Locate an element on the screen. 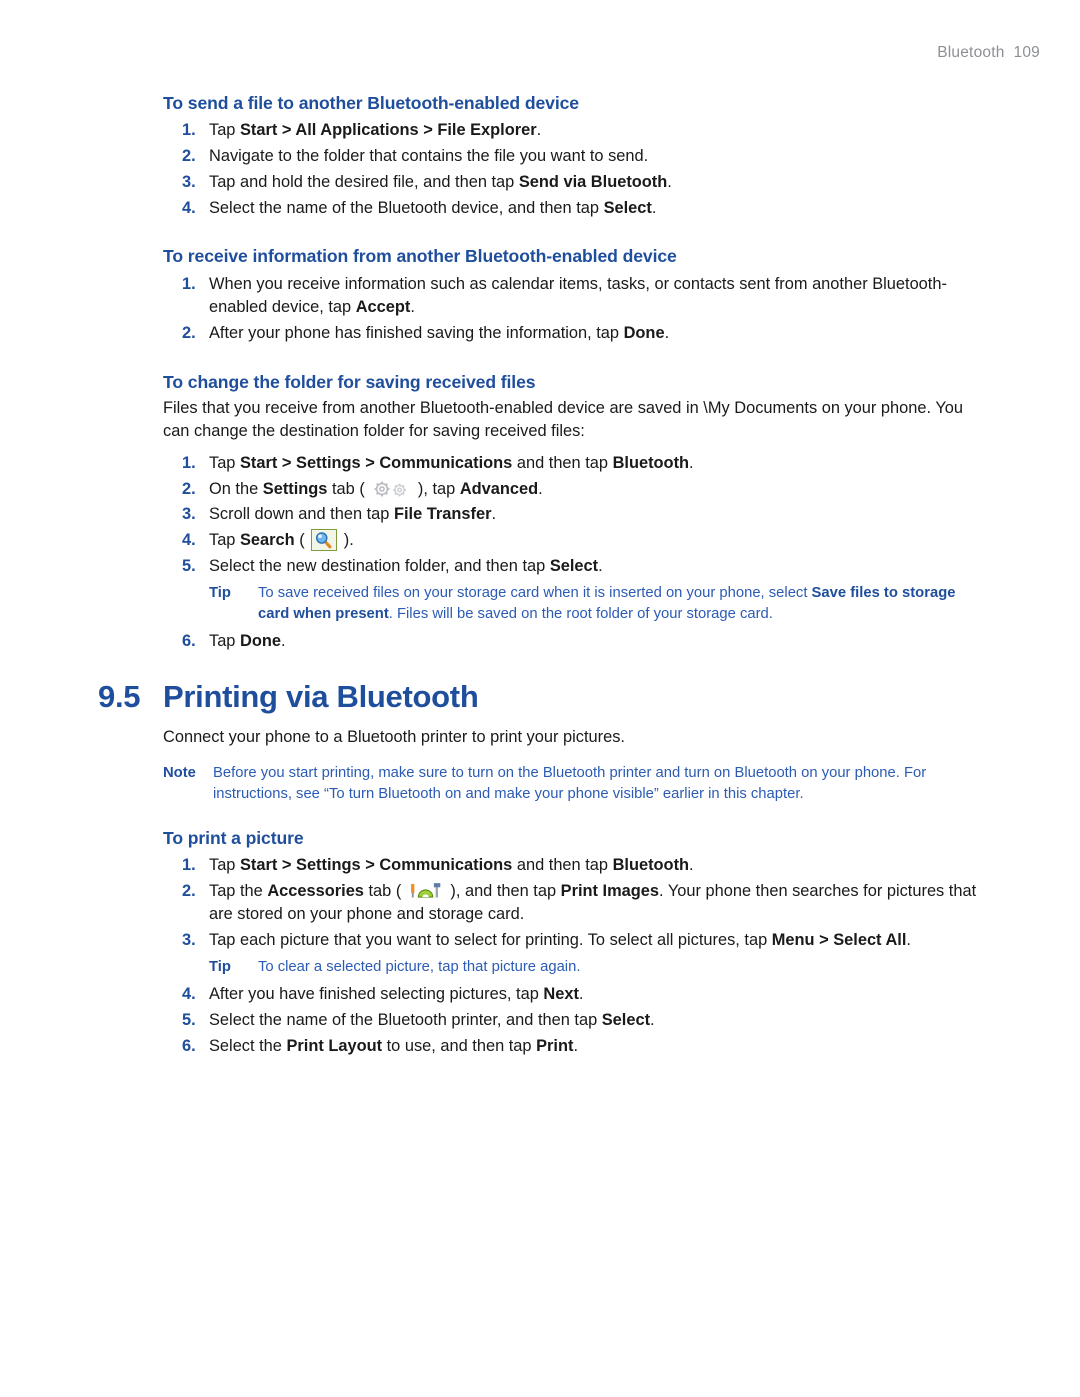 Image resolution: width=1080 pixels, height=1397 pixels. step-text: On the Settings tab (), tap Advanced. is located at coordinates (376, 489).